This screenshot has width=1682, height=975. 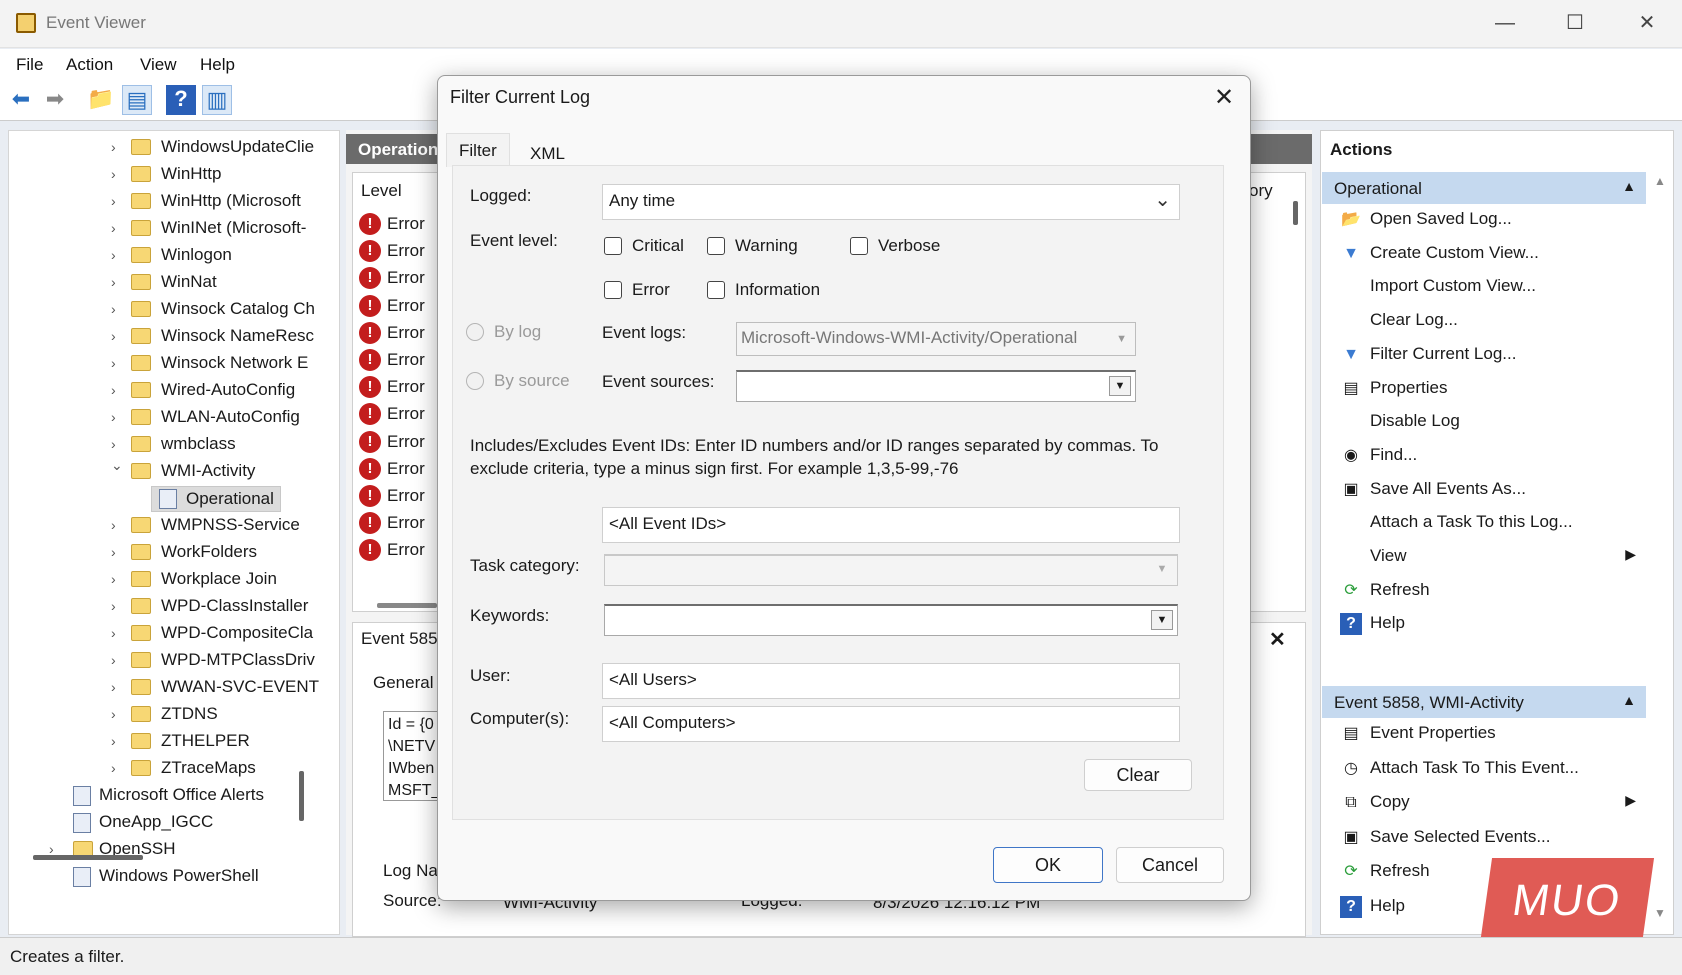 I want to click on dialog-close-icon: ✕, so click(x=1224, y=97).